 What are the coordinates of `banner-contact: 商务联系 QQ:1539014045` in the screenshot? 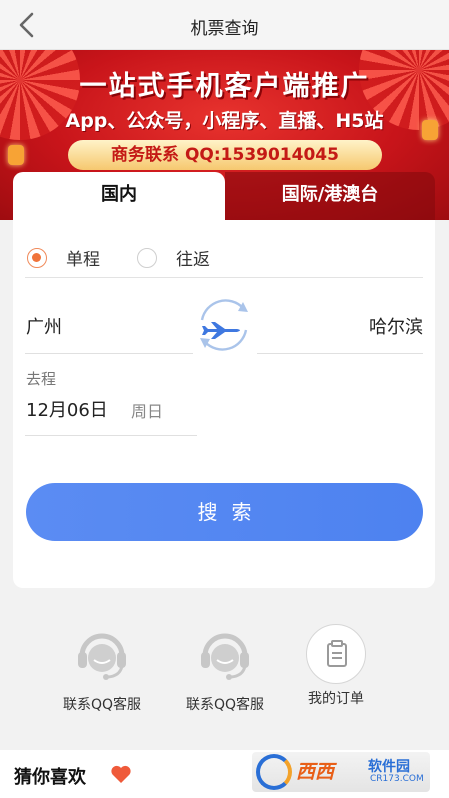 It's located at (225, 155).